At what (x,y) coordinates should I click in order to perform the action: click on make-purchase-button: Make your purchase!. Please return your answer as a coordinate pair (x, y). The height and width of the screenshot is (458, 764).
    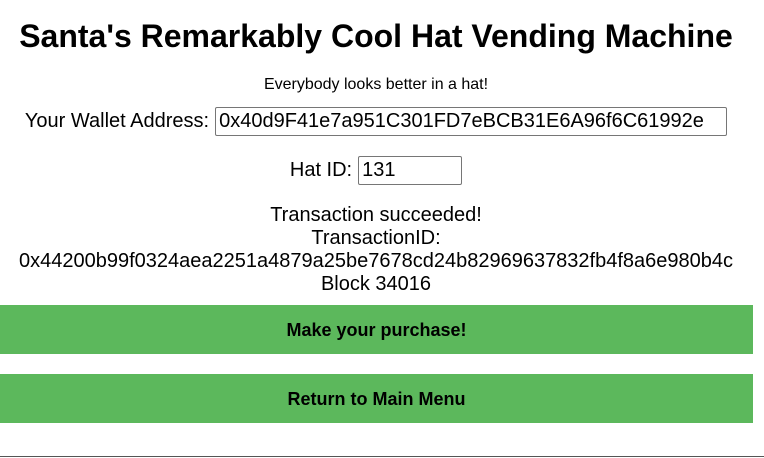
    Looking at the image, I should click on (376, 329).